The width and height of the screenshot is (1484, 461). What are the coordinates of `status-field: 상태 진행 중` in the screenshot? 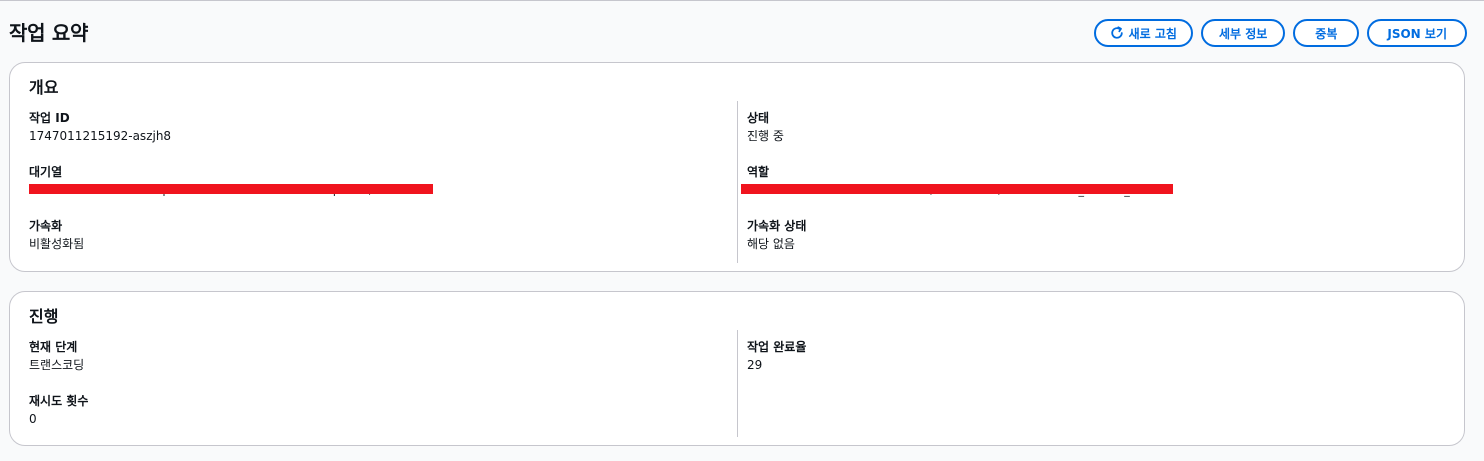 It's located at (765, 127).